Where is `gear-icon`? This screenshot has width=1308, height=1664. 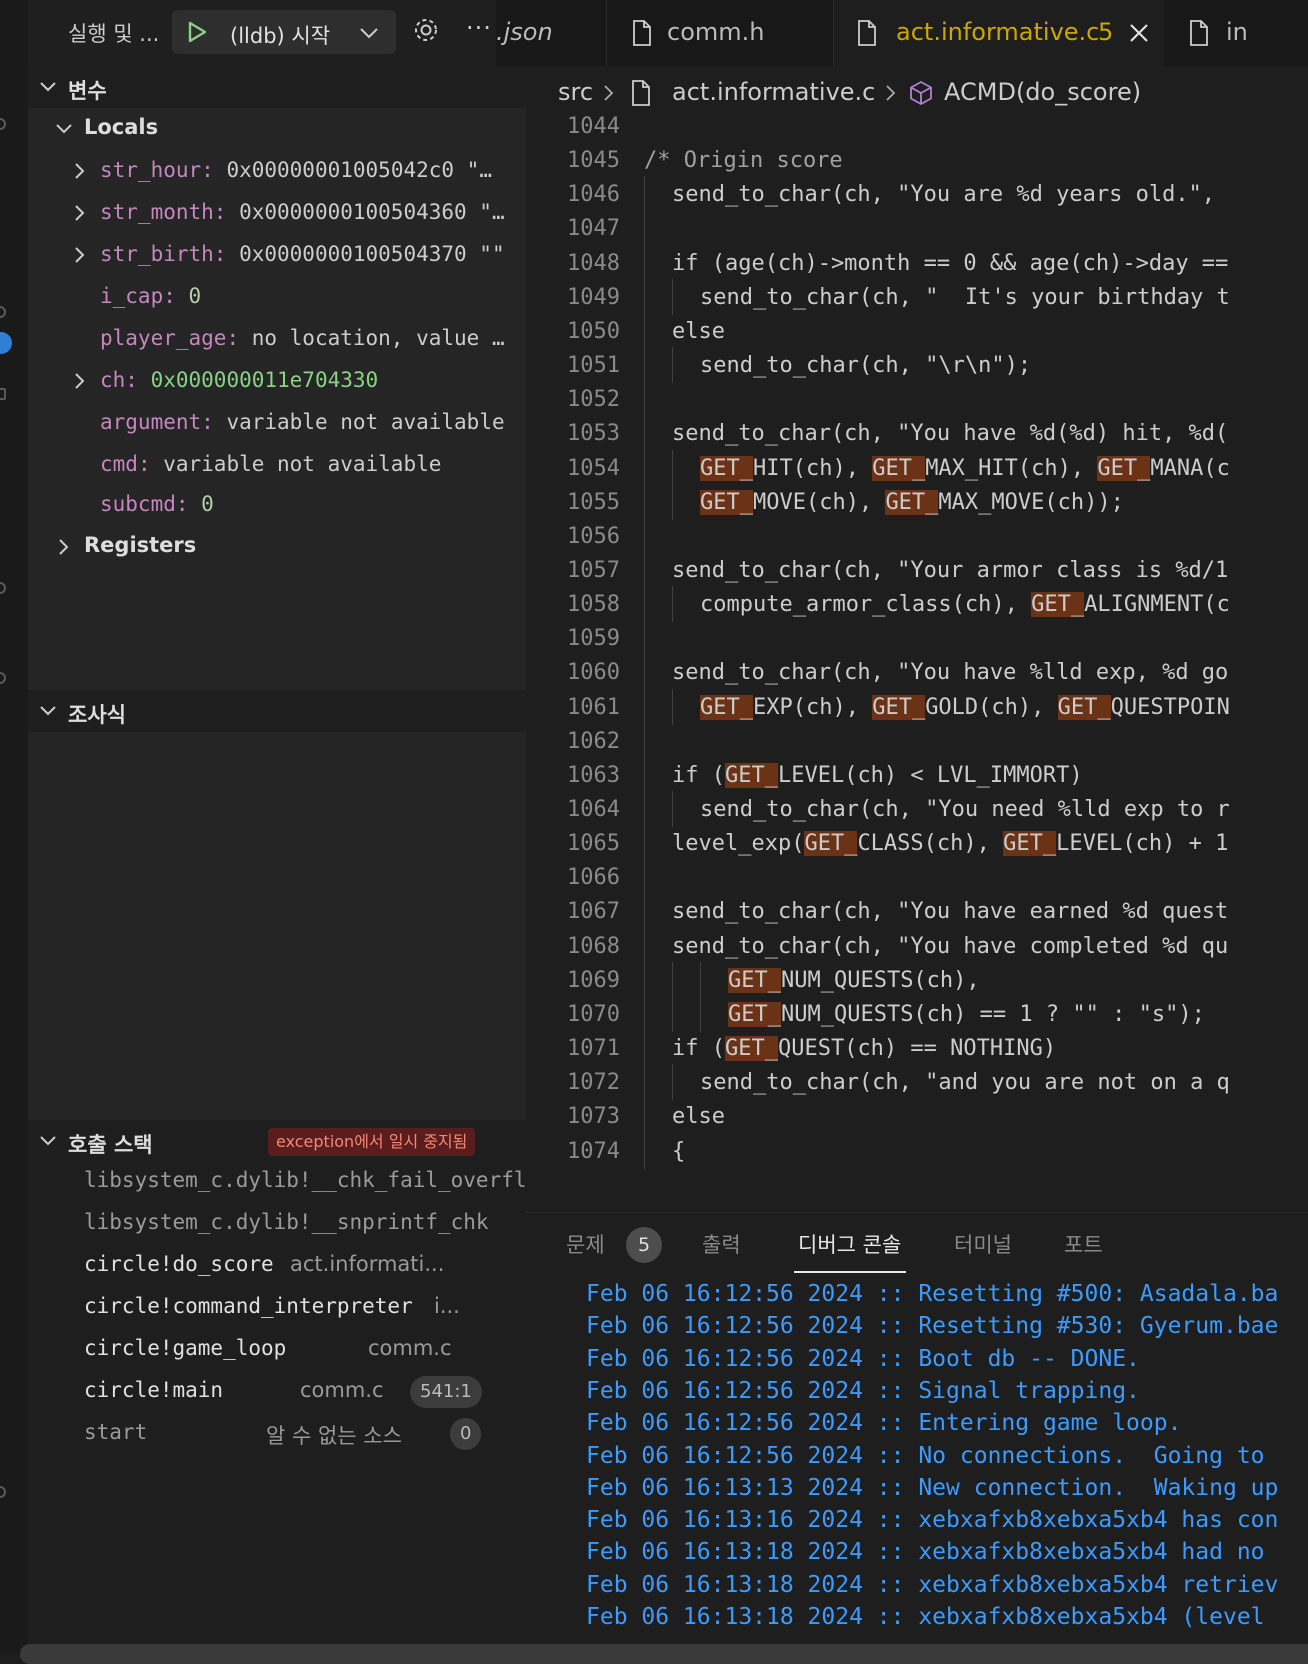
gear-icon is located at coordinates (426, 30).